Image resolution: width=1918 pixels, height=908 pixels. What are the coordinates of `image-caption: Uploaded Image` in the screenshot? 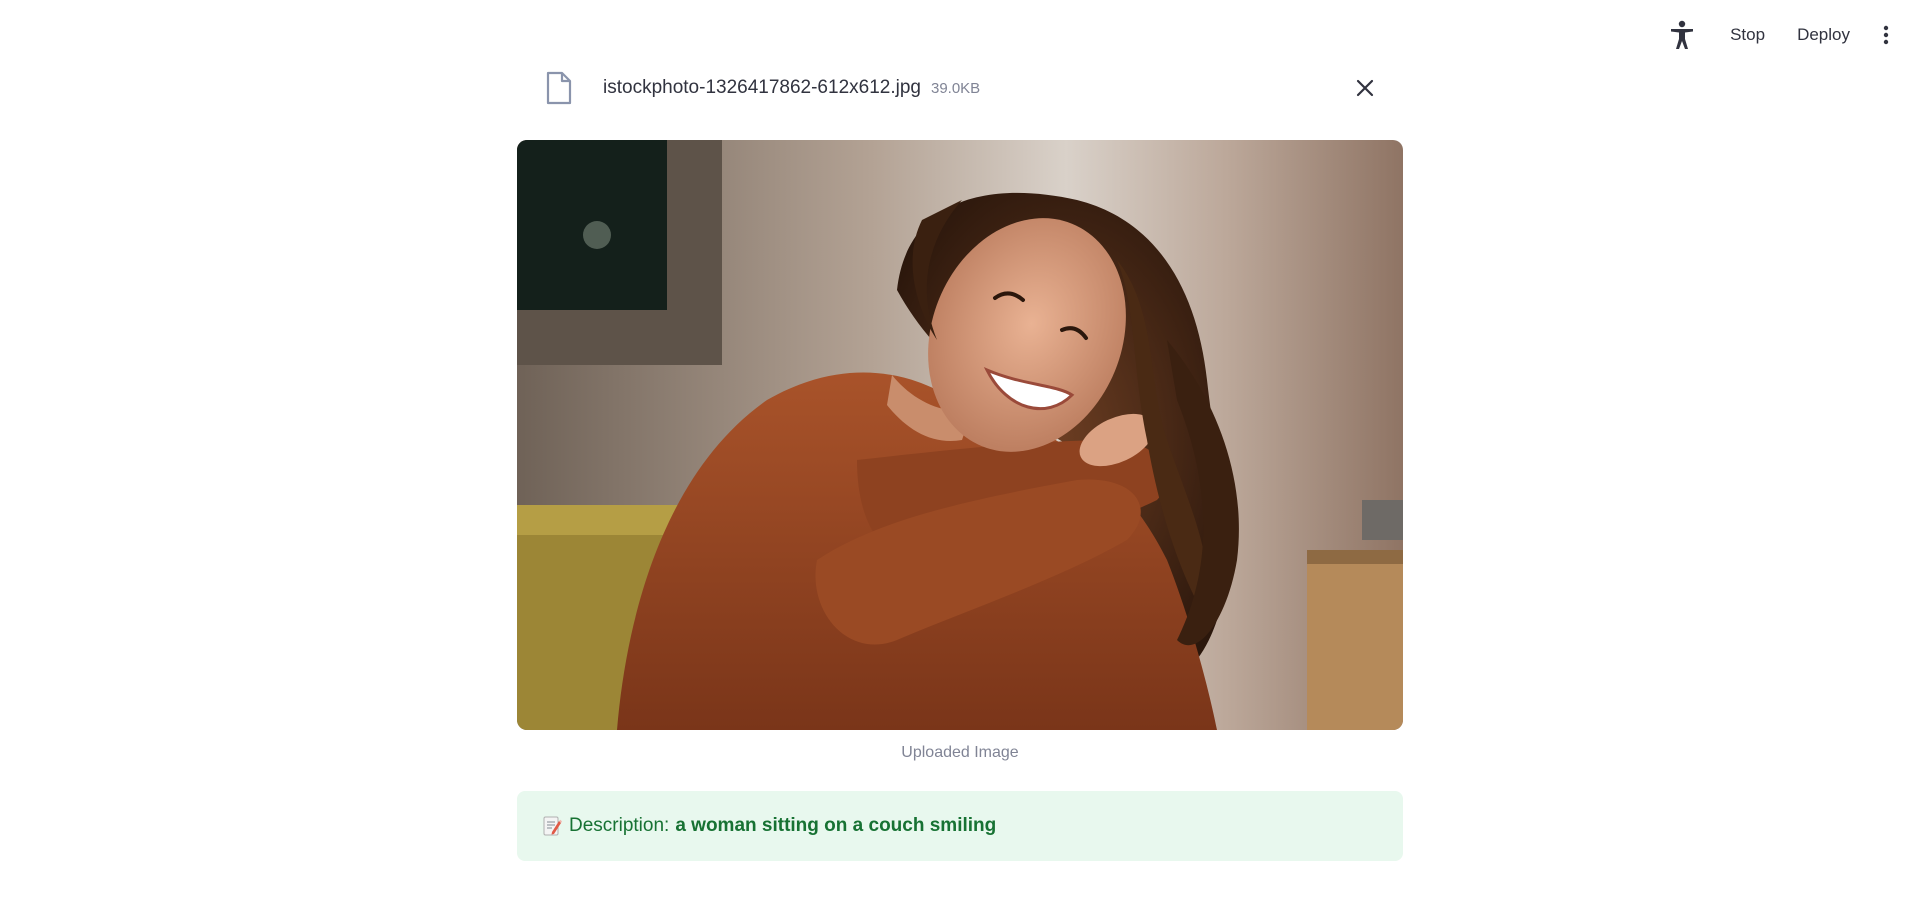 It's located at (960, 752).